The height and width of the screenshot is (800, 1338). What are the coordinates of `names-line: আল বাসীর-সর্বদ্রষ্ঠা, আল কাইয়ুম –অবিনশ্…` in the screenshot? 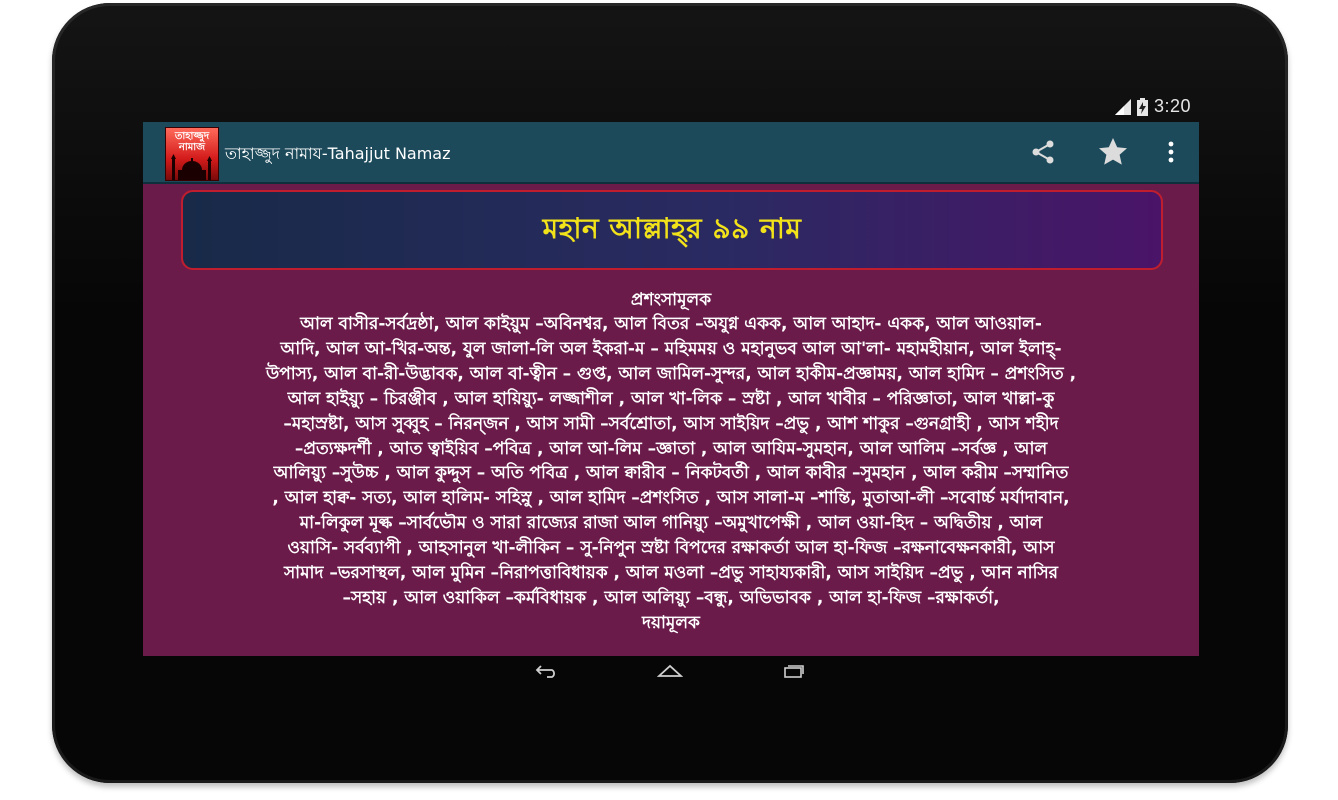 It's located at (671, 324).